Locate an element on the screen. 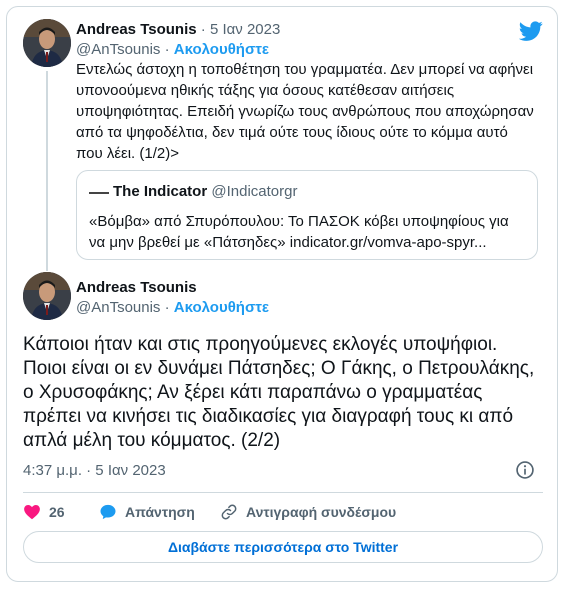 The width and height of the screenshot is (565, 589). copy-link-button: Αντιγραφή συνδέσμου is located at coordinates (308, 512).